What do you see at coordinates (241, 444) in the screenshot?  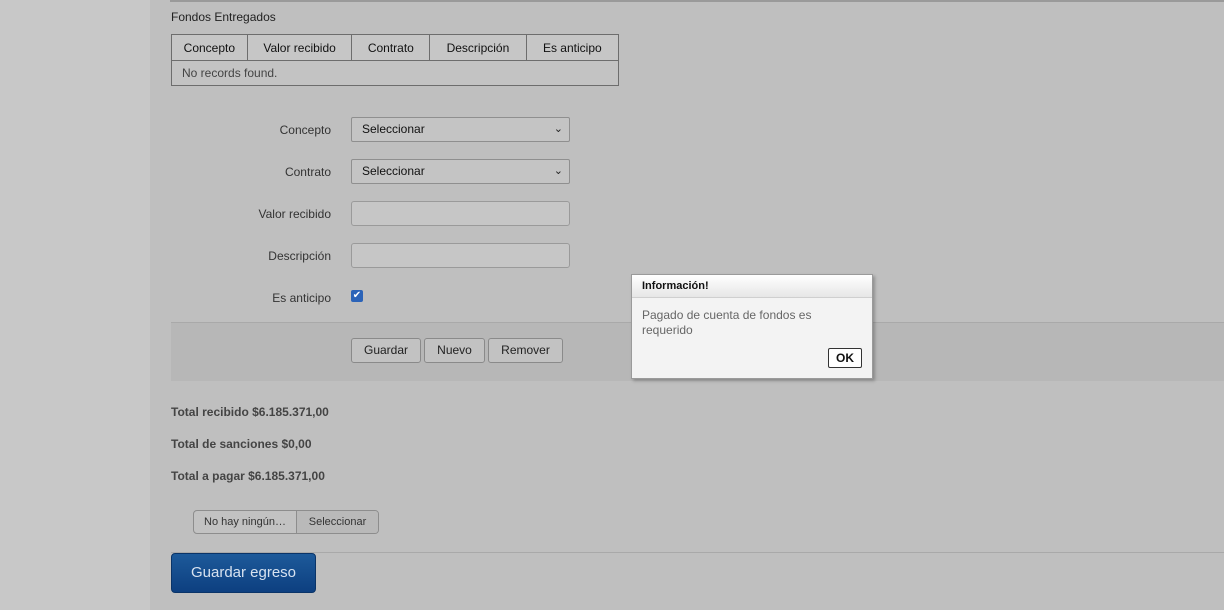 I see `total-sanciones: Total de sanciones $0,00` at bounding box center [241, 444].